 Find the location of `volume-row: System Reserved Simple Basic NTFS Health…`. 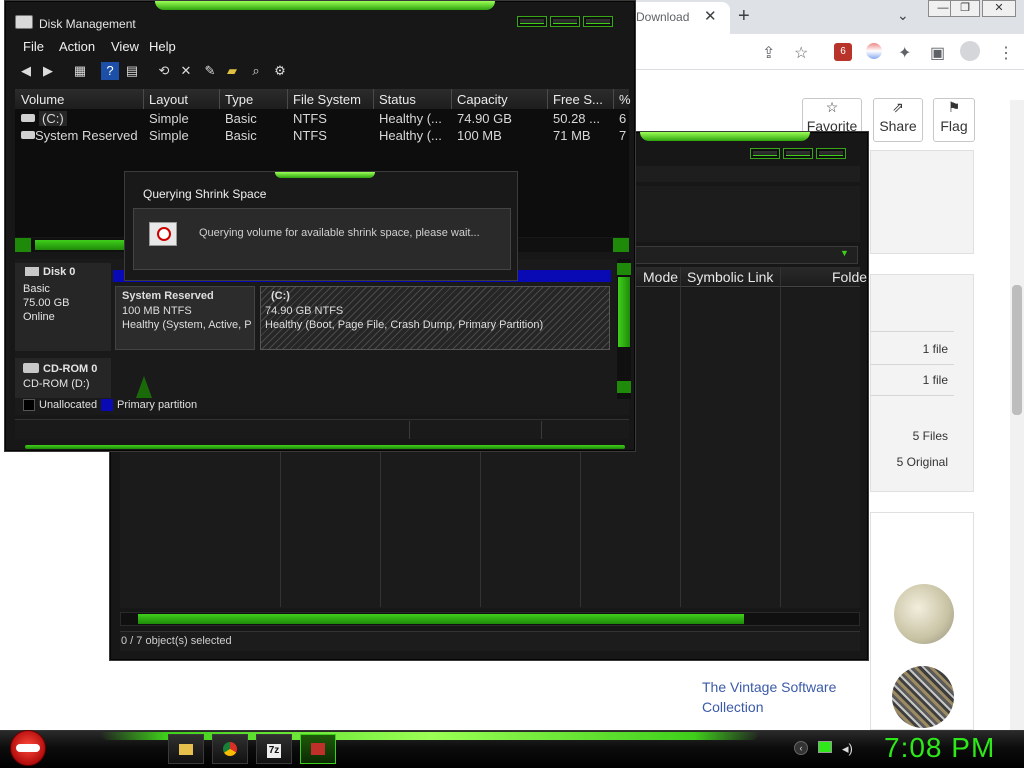

volume-row: System Reserved Simple Basic NTFS Health… is located at coordinates (322, 135).